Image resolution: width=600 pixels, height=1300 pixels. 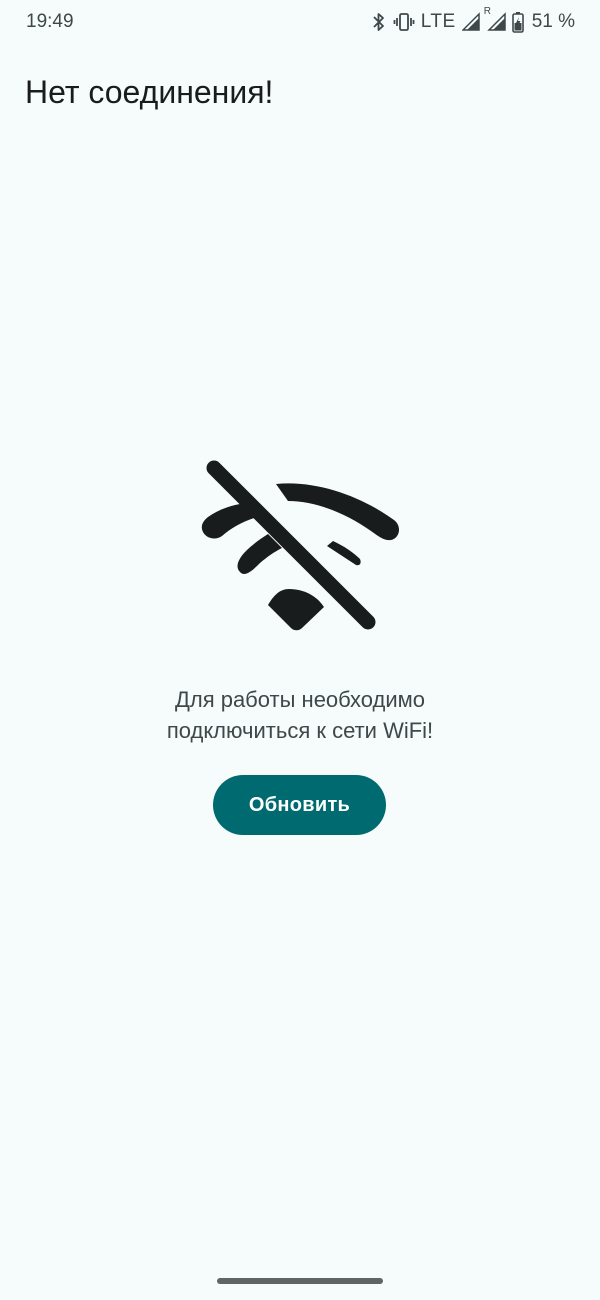 I want to click on message-line-1: Для работы необходимо, so click(x=300, y=699).